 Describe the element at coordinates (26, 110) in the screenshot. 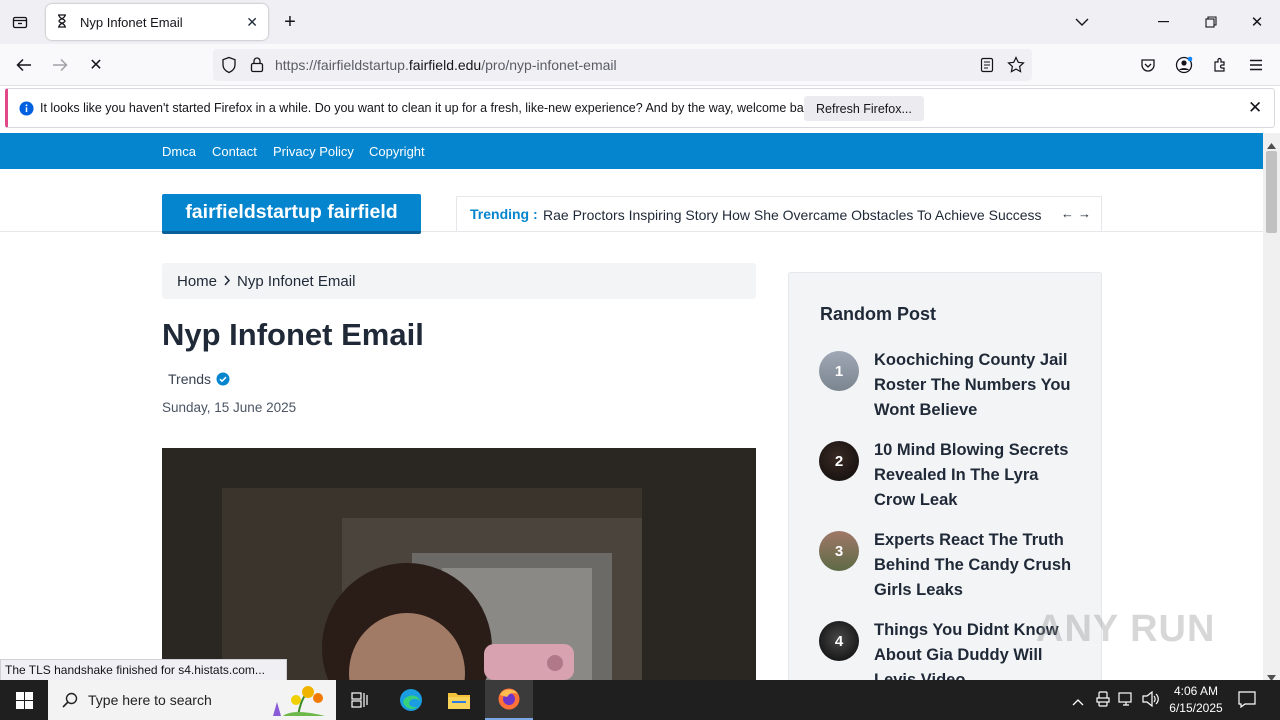

I see `info-icon` at that location.